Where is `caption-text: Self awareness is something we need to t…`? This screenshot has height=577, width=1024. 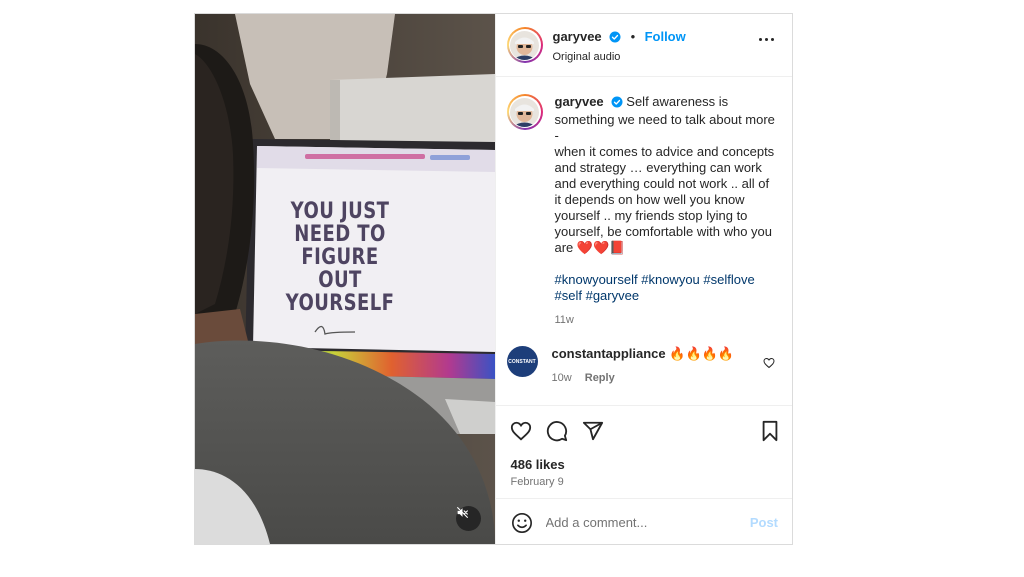 caption-text: Self awareness is something we need to t… is located at coordinates (664, 174).